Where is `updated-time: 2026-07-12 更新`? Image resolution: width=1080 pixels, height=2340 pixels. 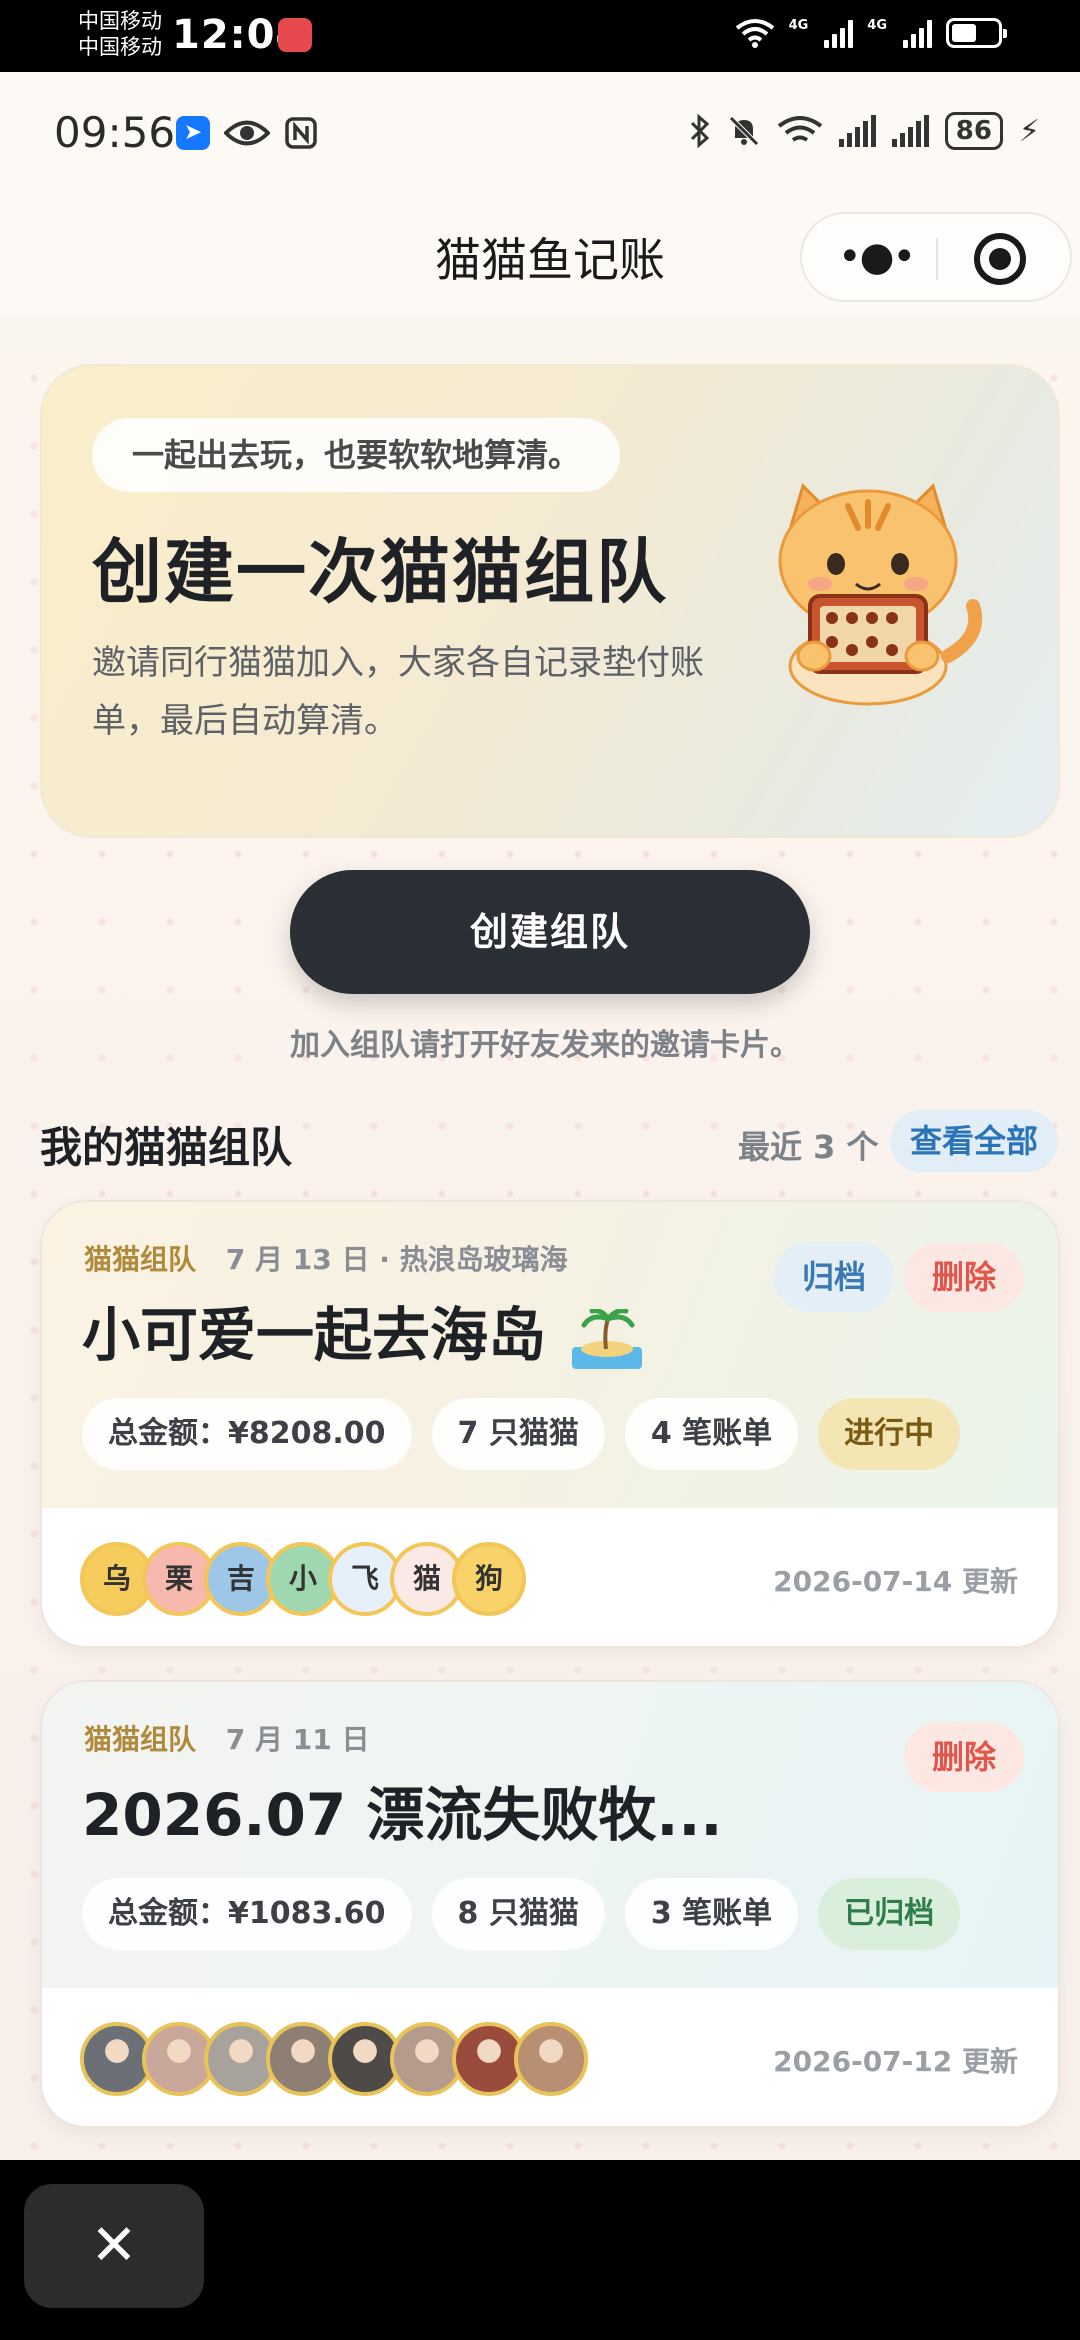 updated-time: 2026-07-12 更新 is located at coordinates (895, 2061).